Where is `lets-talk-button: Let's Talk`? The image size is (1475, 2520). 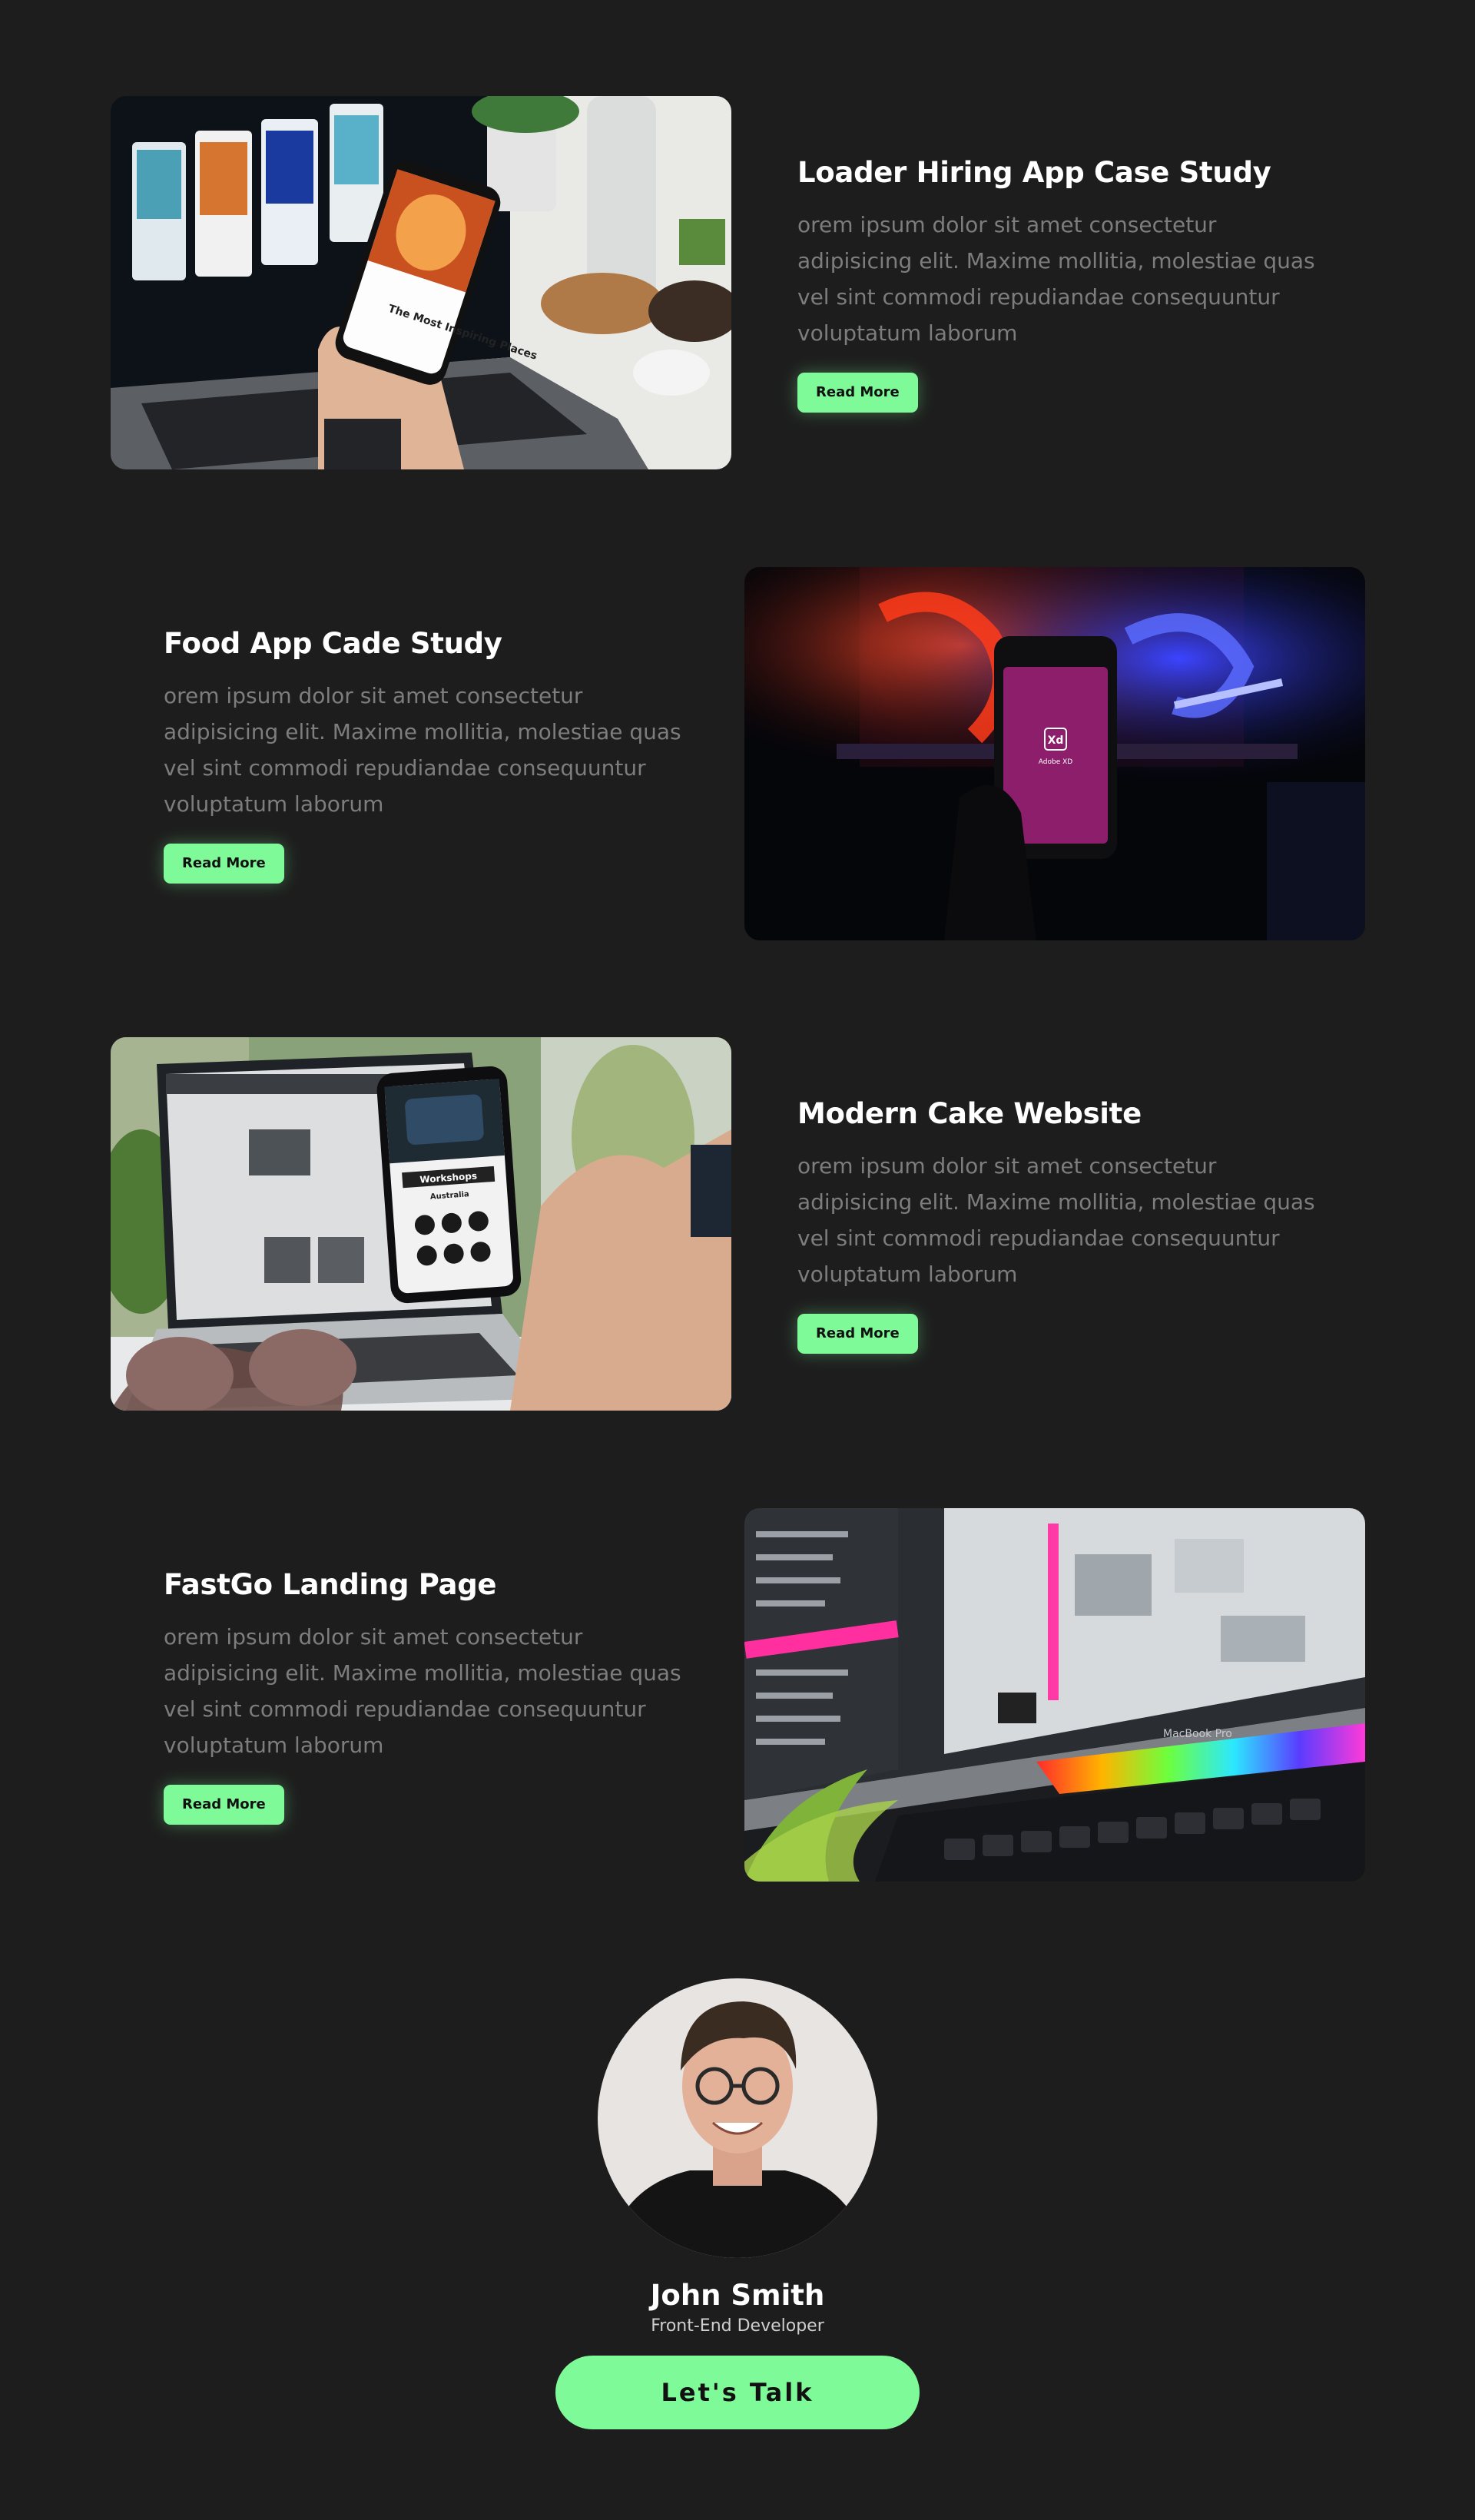 lets-talk-button: Let's Talk is located at coordinates (737, 2392).